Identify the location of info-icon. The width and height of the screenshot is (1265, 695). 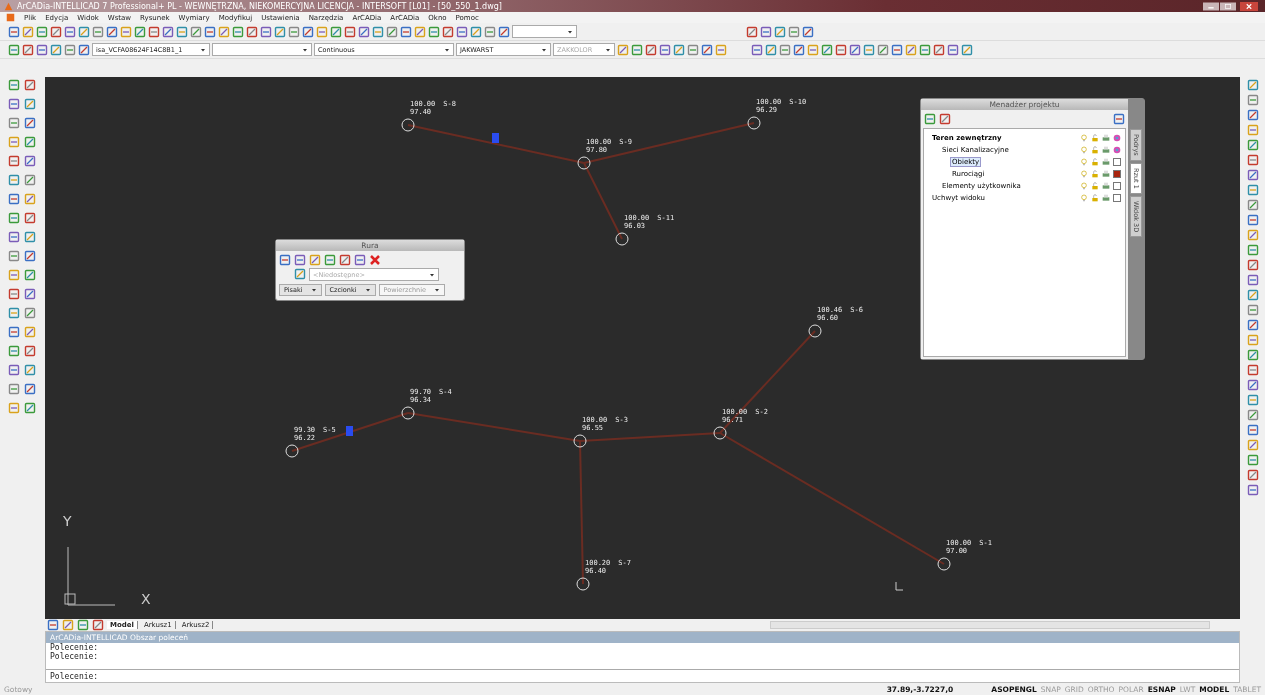
(1119, 119).